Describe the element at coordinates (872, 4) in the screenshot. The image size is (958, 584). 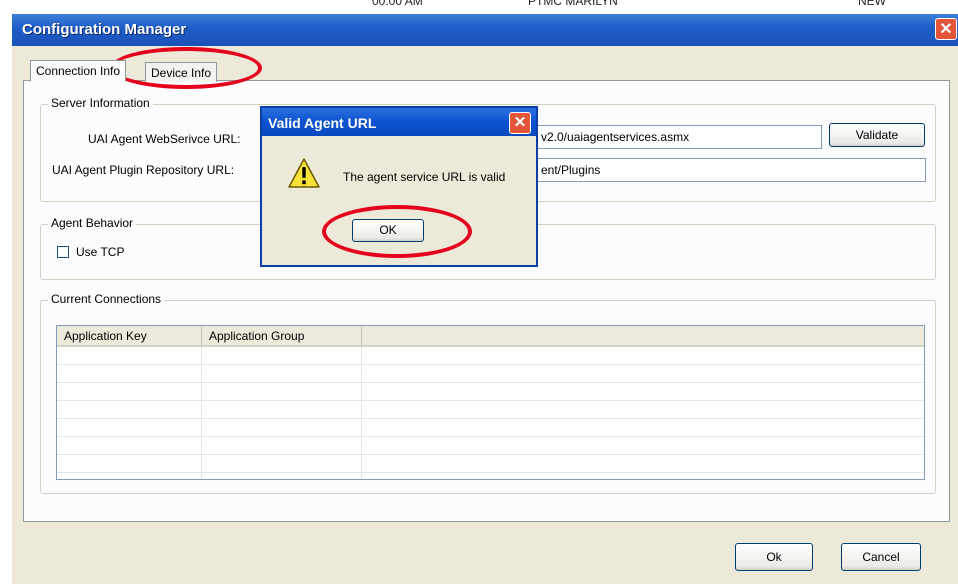
I see `background-status-text: NEW` at that location.